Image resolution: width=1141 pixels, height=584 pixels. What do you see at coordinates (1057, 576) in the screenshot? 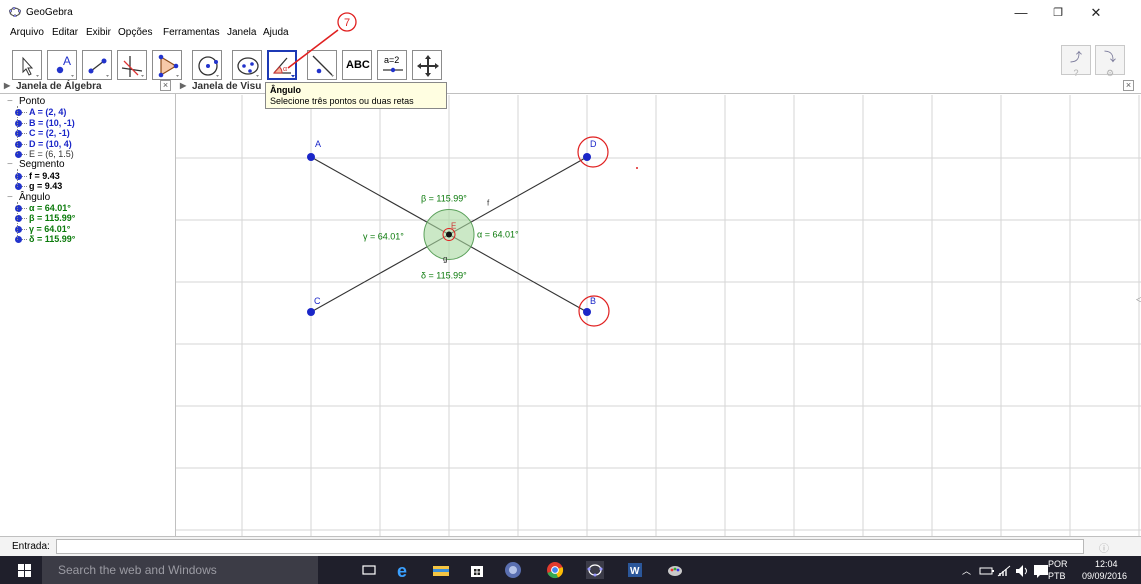
I see `language-bottom: PTB` at bounding box center [1057, 576].